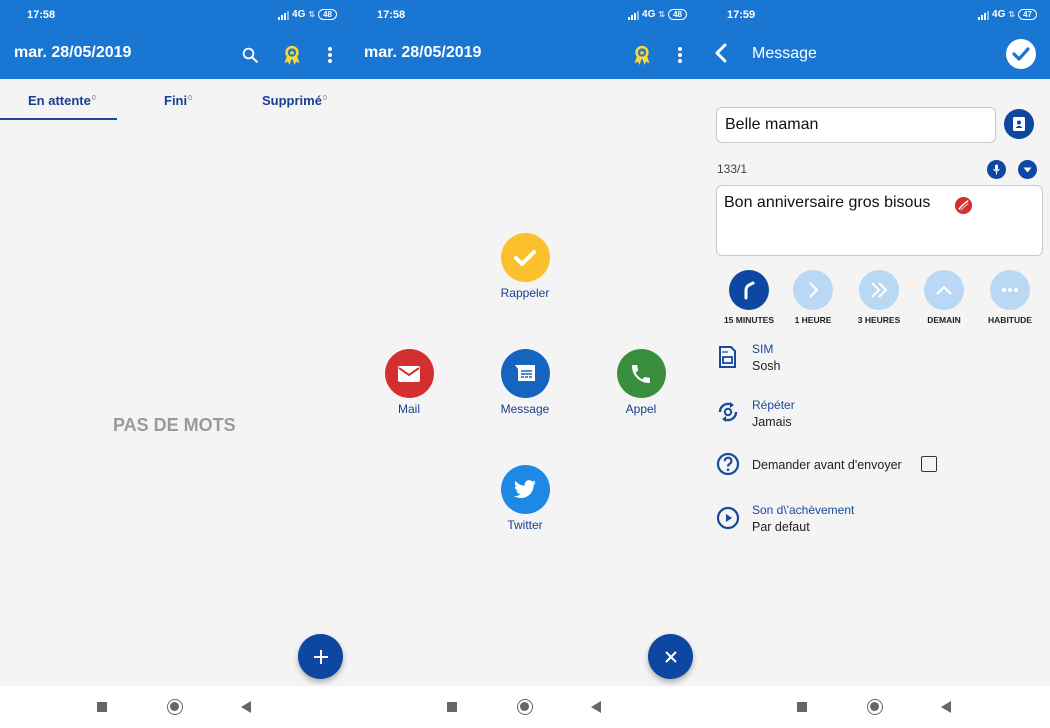 This screenshot has width=1050, height=728. I want to click on delay-3-heures: 3 HEURES, so click(879, 297).